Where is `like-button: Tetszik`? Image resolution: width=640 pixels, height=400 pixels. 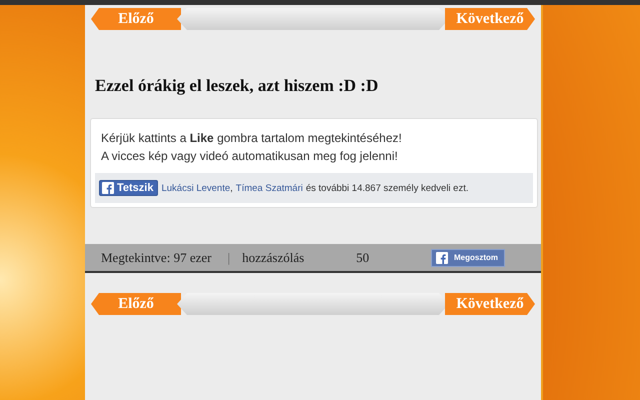 like-button: Tetszik is located at coordinates (128, 188).